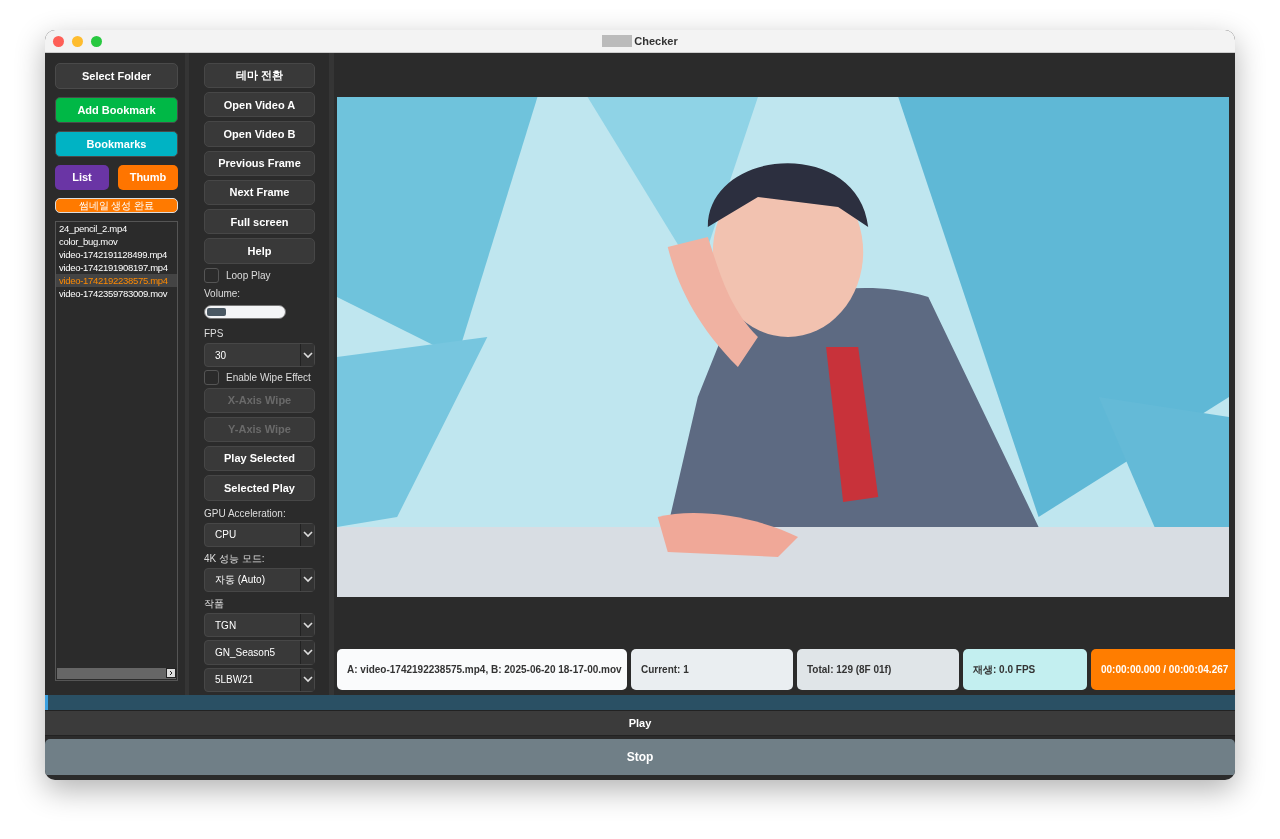 The height and width of the screenshot is (839, 1280). Describe the element at coordinates (640, 757) in the screenshot. I see `stop-button: Stop` at that location.